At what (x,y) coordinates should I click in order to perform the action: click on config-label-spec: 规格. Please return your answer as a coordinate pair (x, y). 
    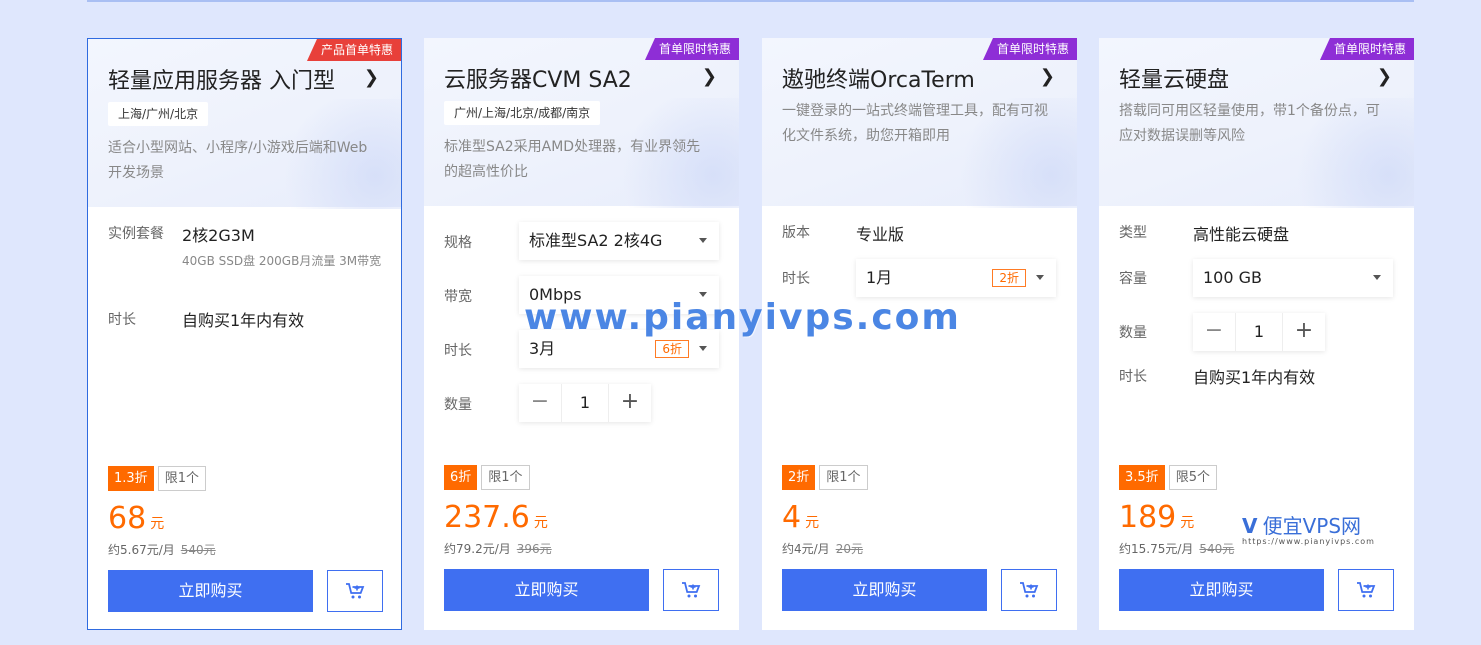
    Looking at the image, I should click on (458, 243).